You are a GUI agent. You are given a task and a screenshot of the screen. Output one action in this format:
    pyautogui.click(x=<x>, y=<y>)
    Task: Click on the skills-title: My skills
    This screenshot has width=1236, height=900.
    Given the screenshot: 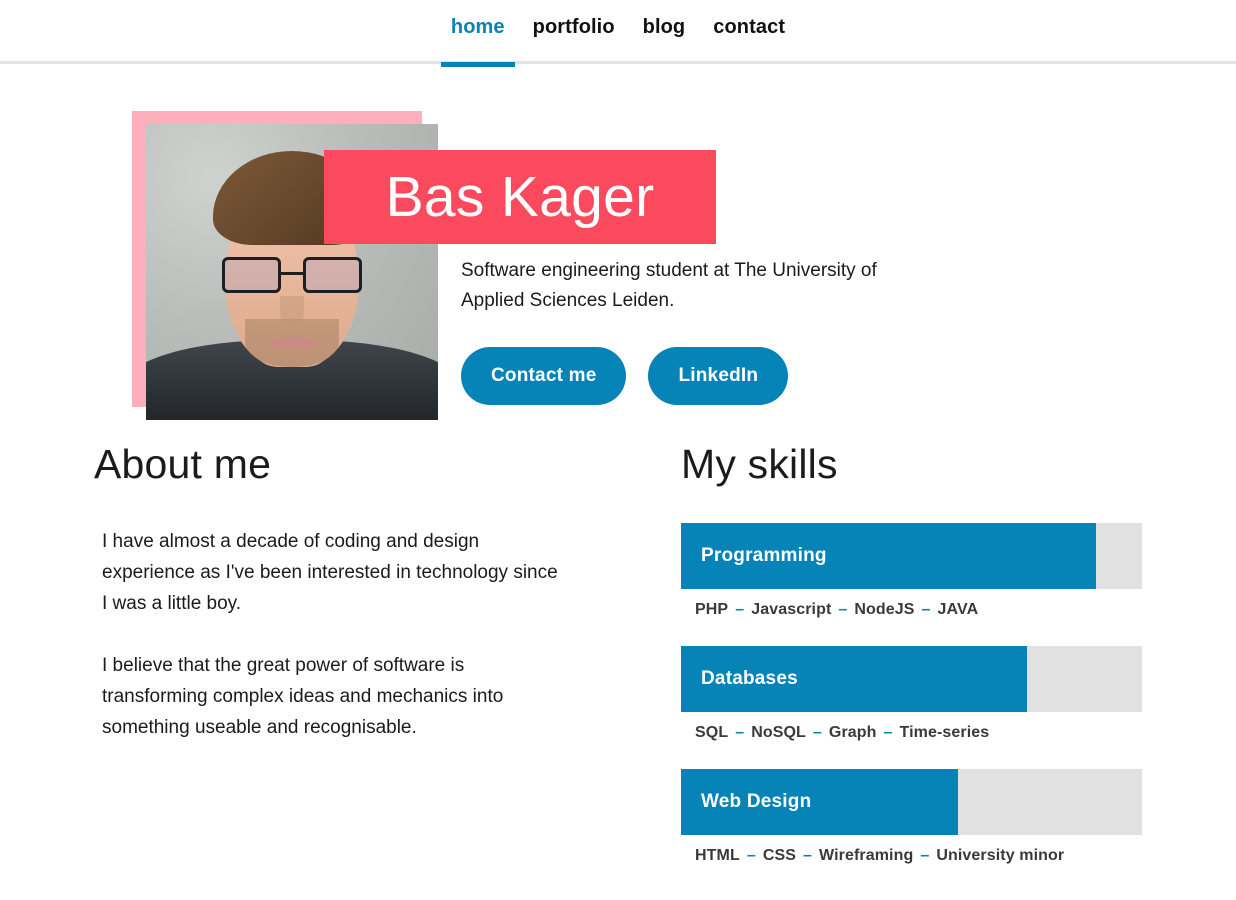 What is the action you would take?
    pyautogui.click(x=759, y=464)
    